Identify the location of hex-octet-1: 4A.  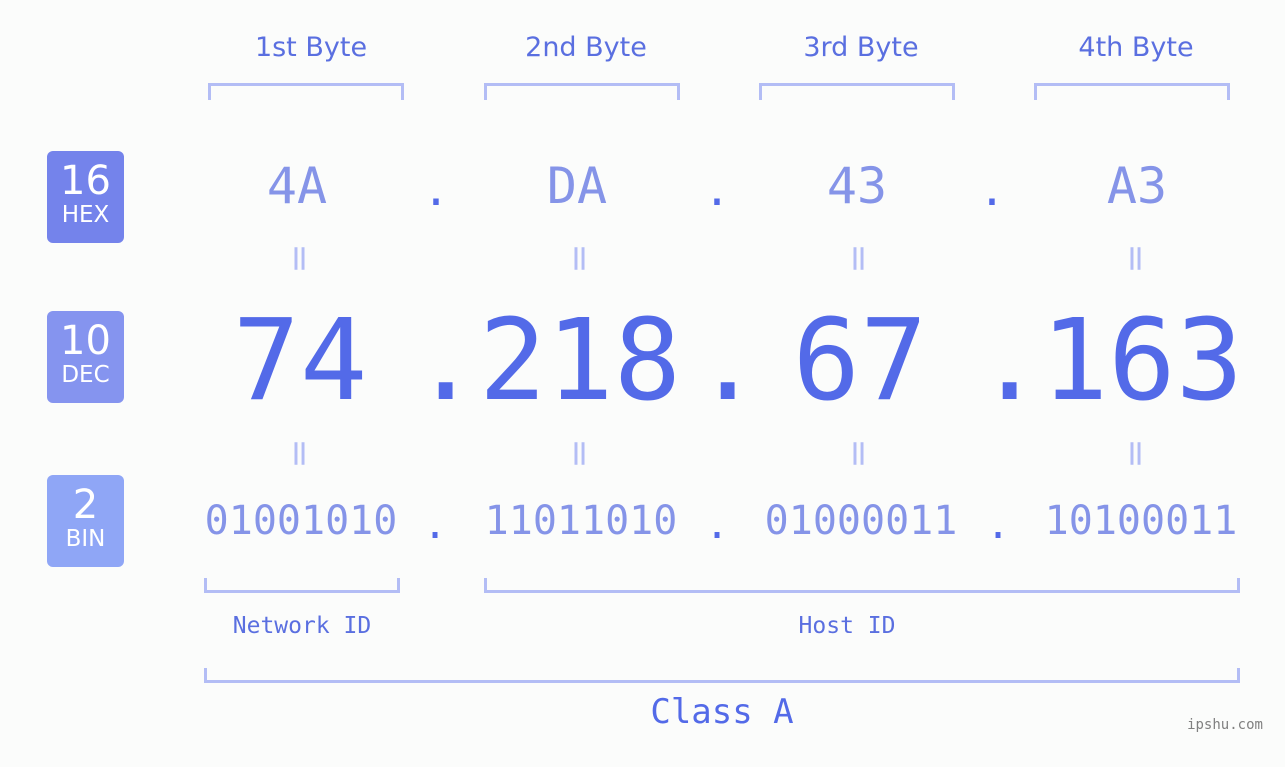
(297, 186).